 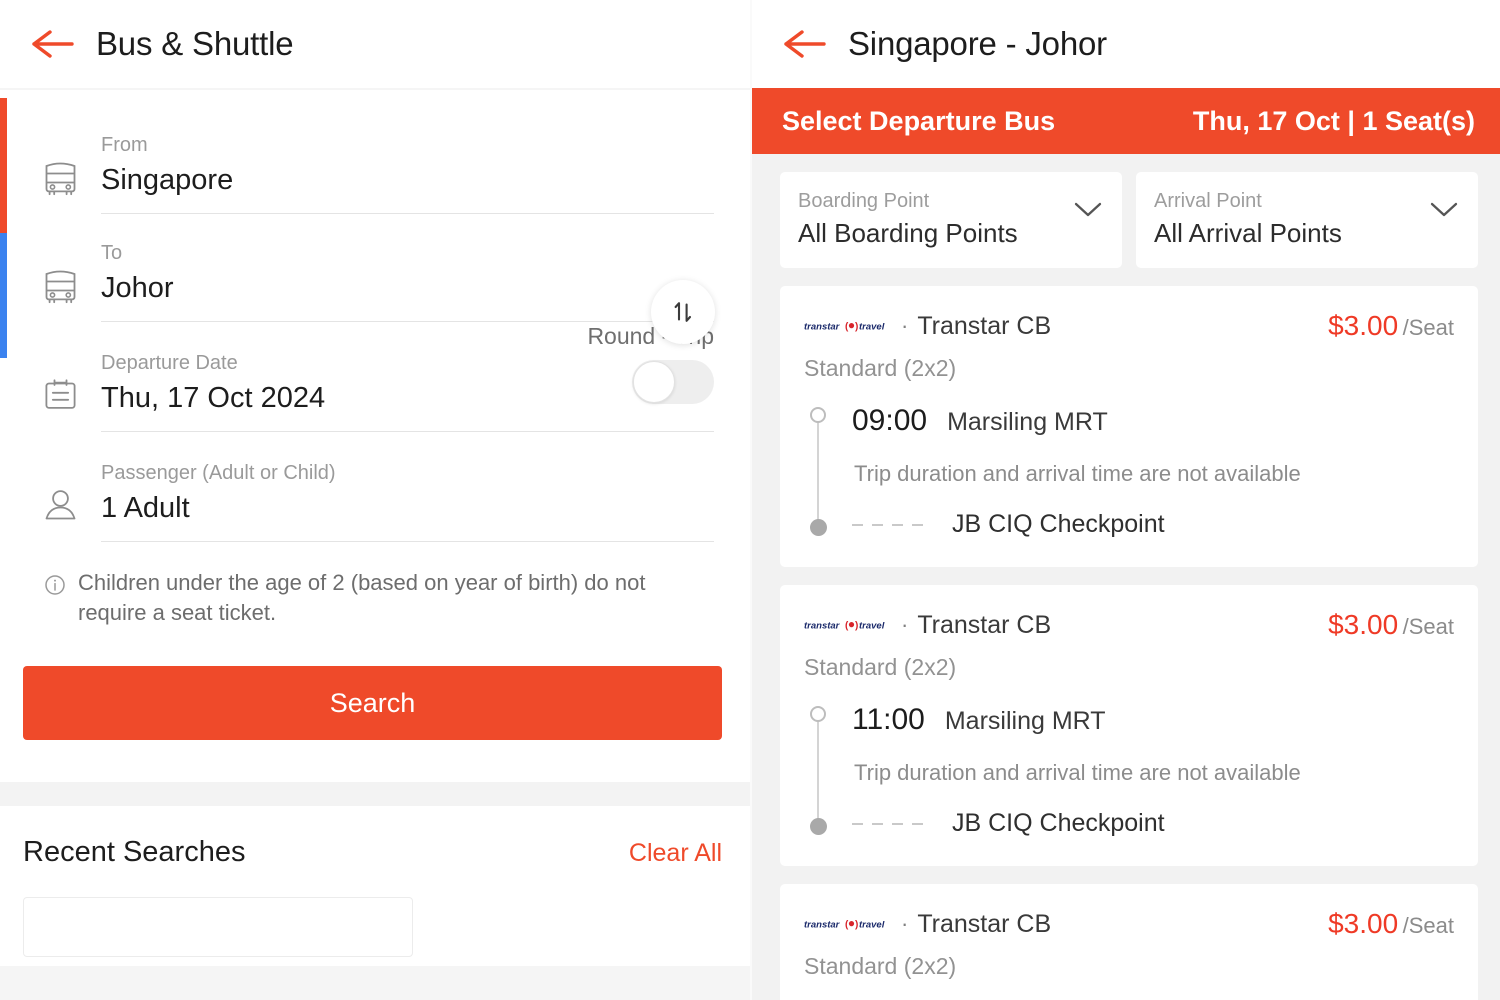 What do you see at coordinates (1126, 44) in the screenshot?
I see `right-appbar: Singapore - Johor` at bounding box center [1126, 44].